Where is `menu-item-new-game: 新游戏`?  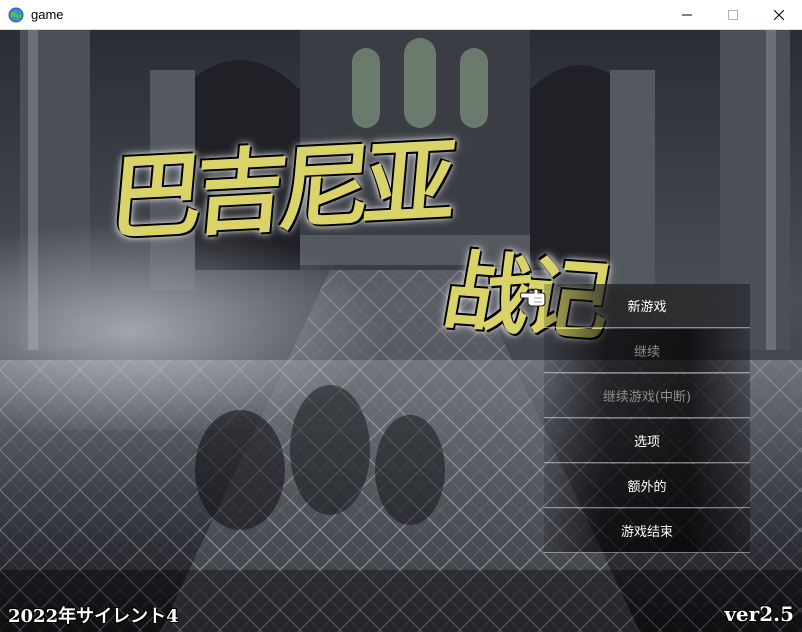
menu-item-new-game: 新游戏 is located at coordinates (647, 306).